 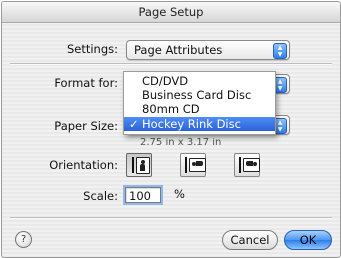 I want to click on menu-item-business-card-disc: Business Card Disc, so click(x=199, y=95).